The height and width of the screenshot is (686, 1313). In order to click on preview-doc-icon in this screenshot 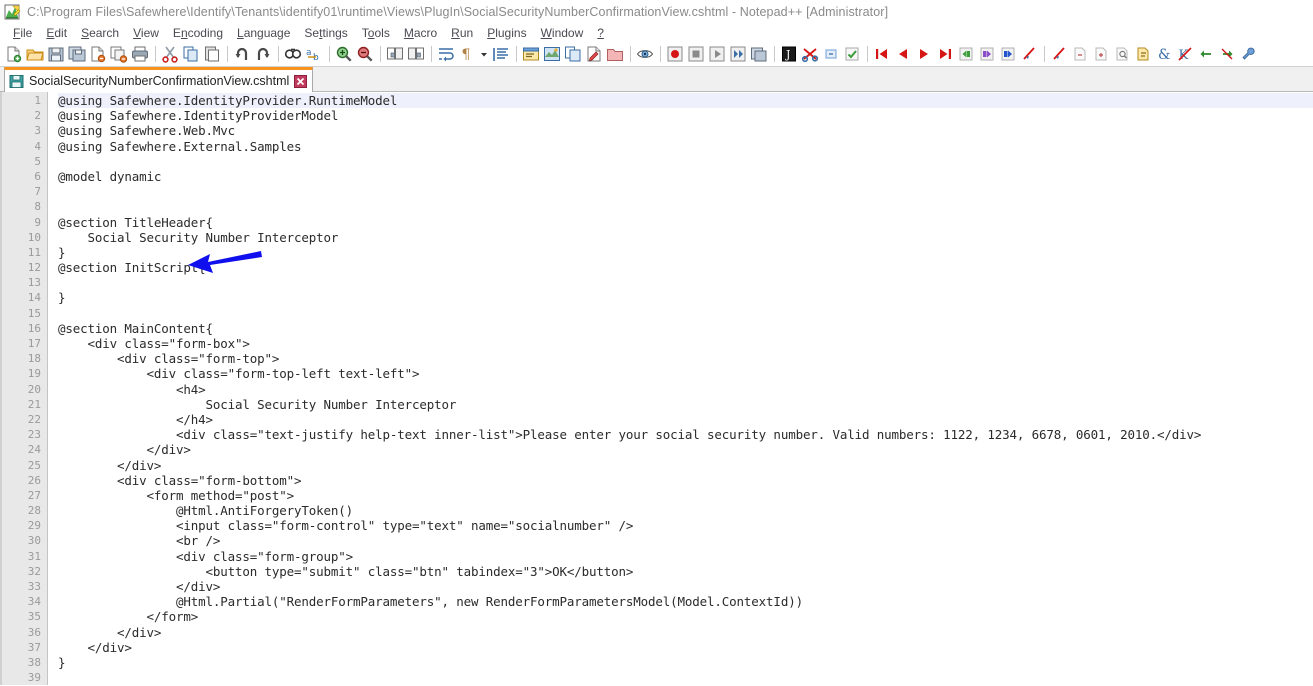, I will do `click(1122, 54)`.